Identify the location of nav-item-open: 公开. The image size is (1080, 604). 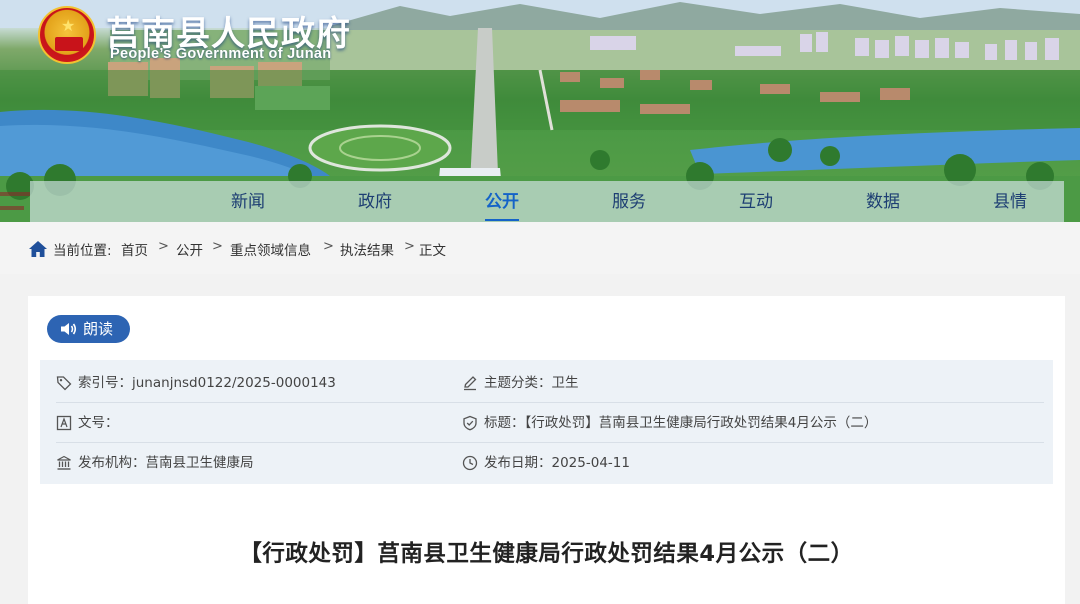
(502, 201).